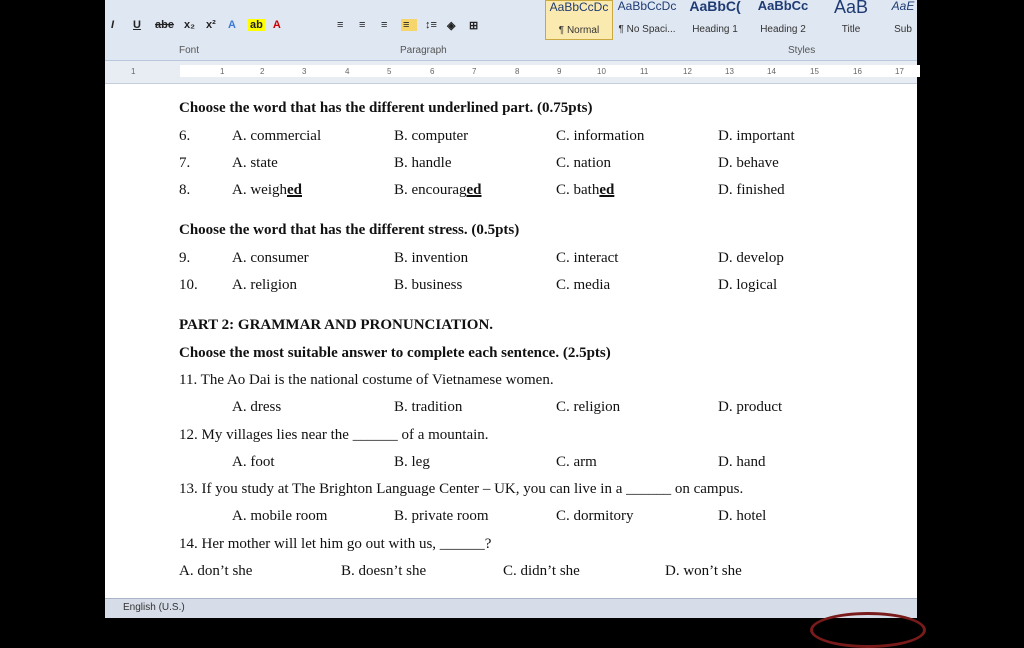 This screenshot has width=1024, height=648. What do you see at coordinates (117, 25) in the screenshot?
I see `italic-button: I` at bounding box center [117, 25].